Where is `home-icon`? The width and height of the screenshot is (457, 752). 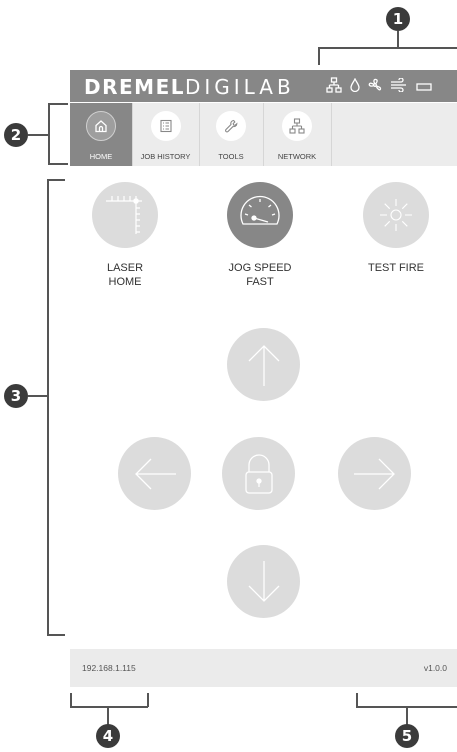 home-icon is located at coordinates (101, 126).